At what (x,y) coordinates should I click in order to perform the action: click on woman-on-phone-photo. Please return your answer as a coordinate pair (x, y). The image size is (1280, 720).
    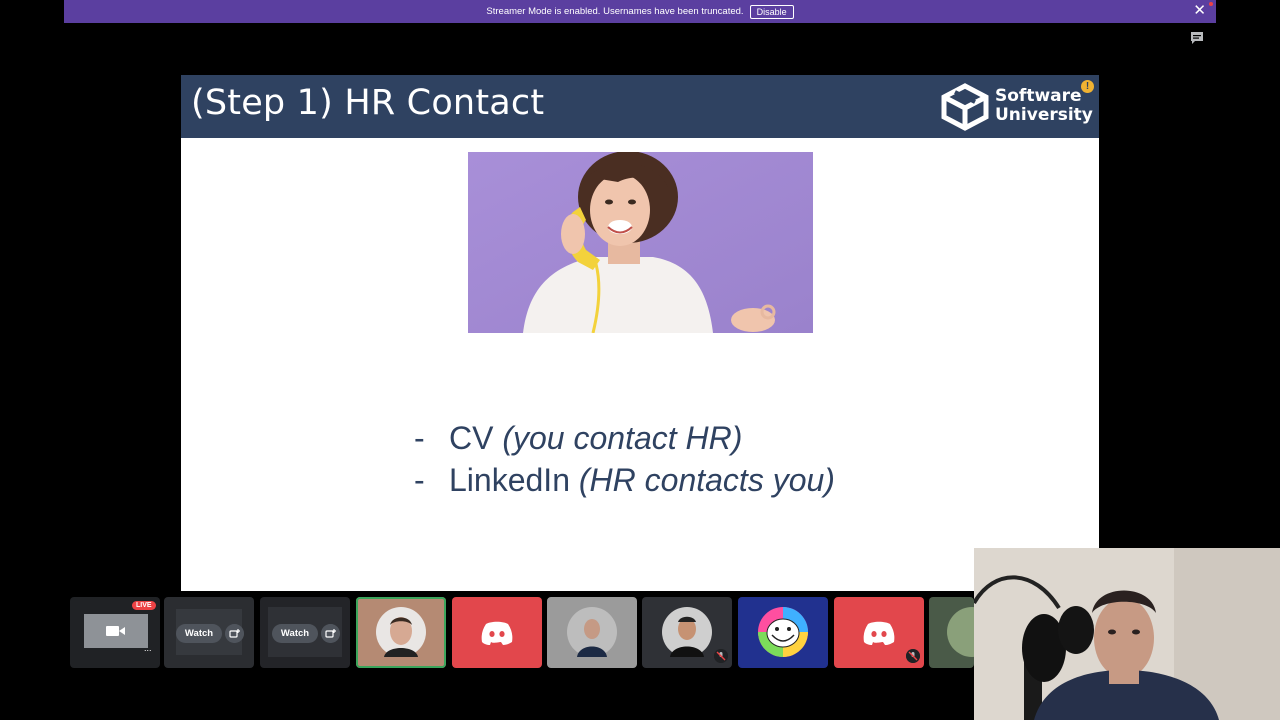
    Looking at the image, I should click on (640, 242).